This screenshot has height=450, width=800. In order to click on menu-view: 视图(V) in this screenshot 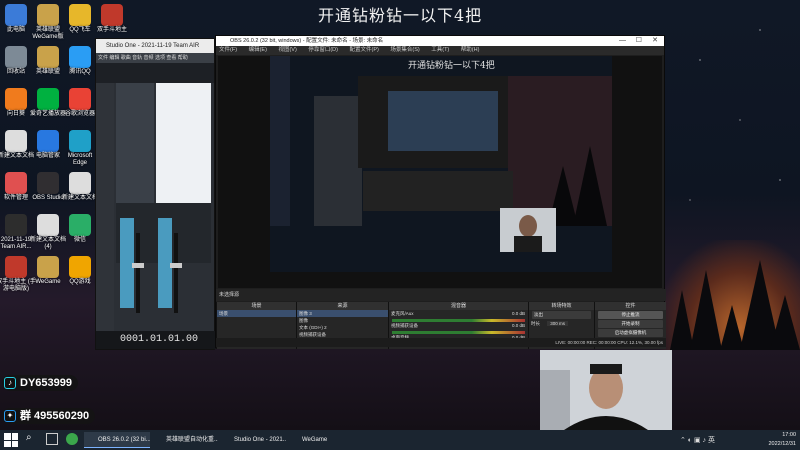, I will do `click(287, 50)`.